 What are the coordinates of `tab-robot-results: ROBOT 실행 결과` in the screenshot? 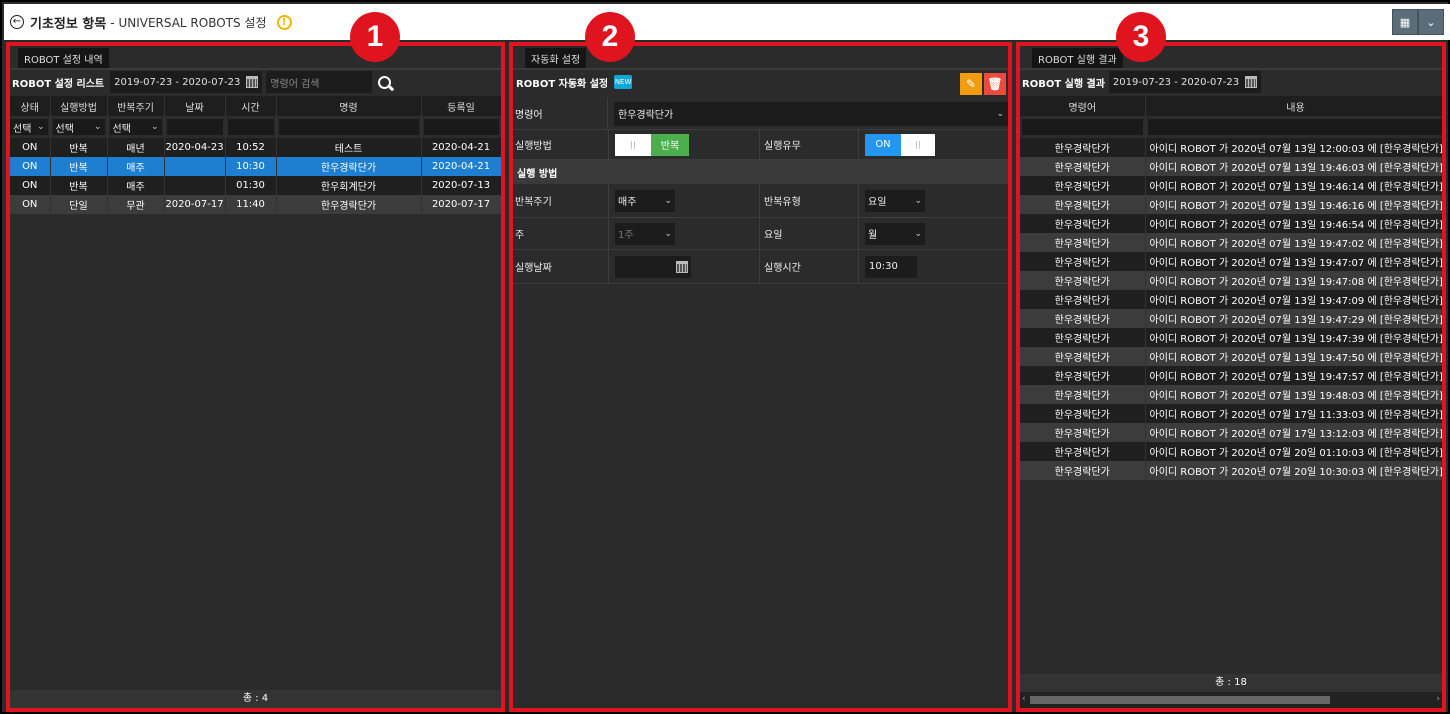 It's located at (1077, 58).